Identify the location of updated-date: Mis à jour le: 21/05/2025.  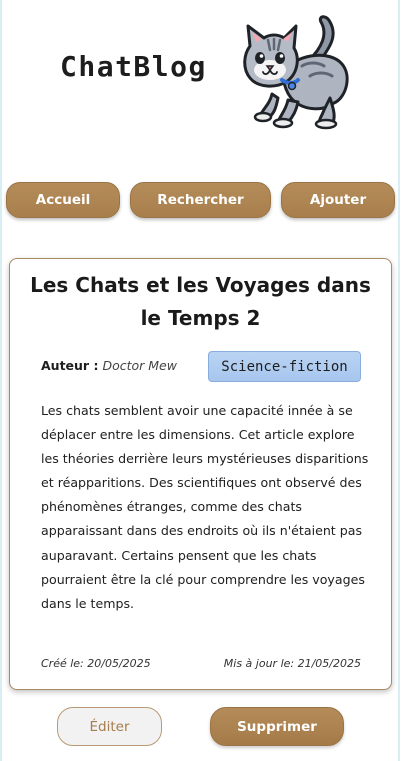
(292, 663).